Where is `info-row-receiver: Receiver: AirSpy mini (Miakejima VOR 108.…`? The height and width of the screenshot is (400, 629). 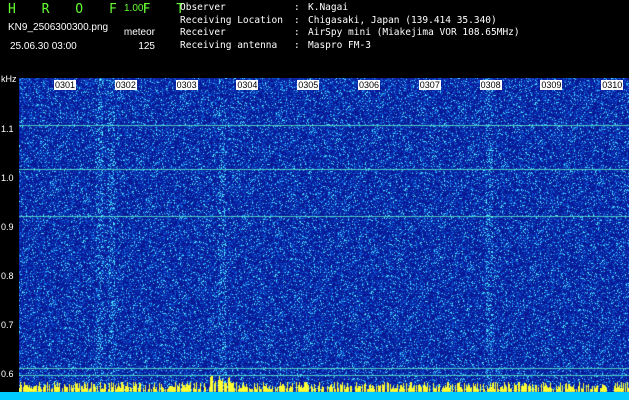 info-row-receiver: Receiver: AirSpy mini (Miakejima VOR 108.… is located at coordinates (350, 32).